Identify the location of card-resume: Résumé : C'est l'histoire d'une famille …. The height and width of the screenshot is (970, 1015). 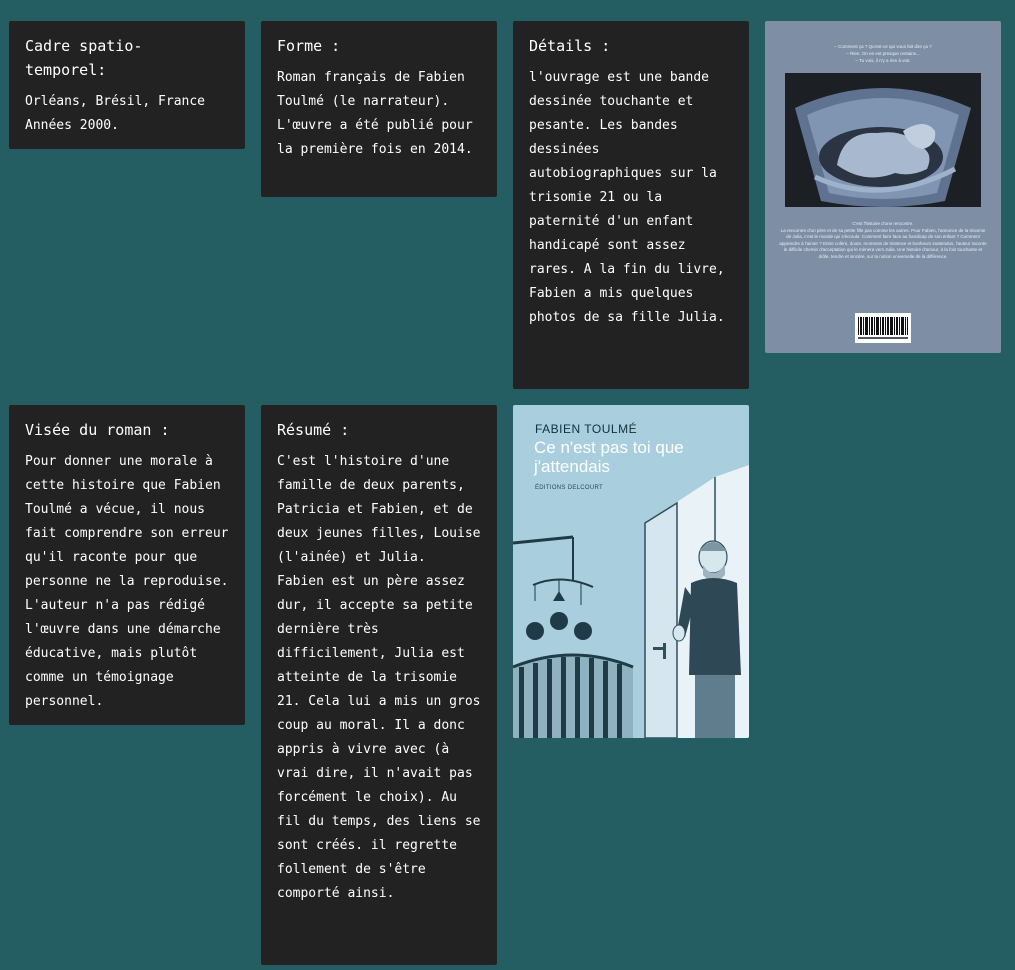
(379, 685).